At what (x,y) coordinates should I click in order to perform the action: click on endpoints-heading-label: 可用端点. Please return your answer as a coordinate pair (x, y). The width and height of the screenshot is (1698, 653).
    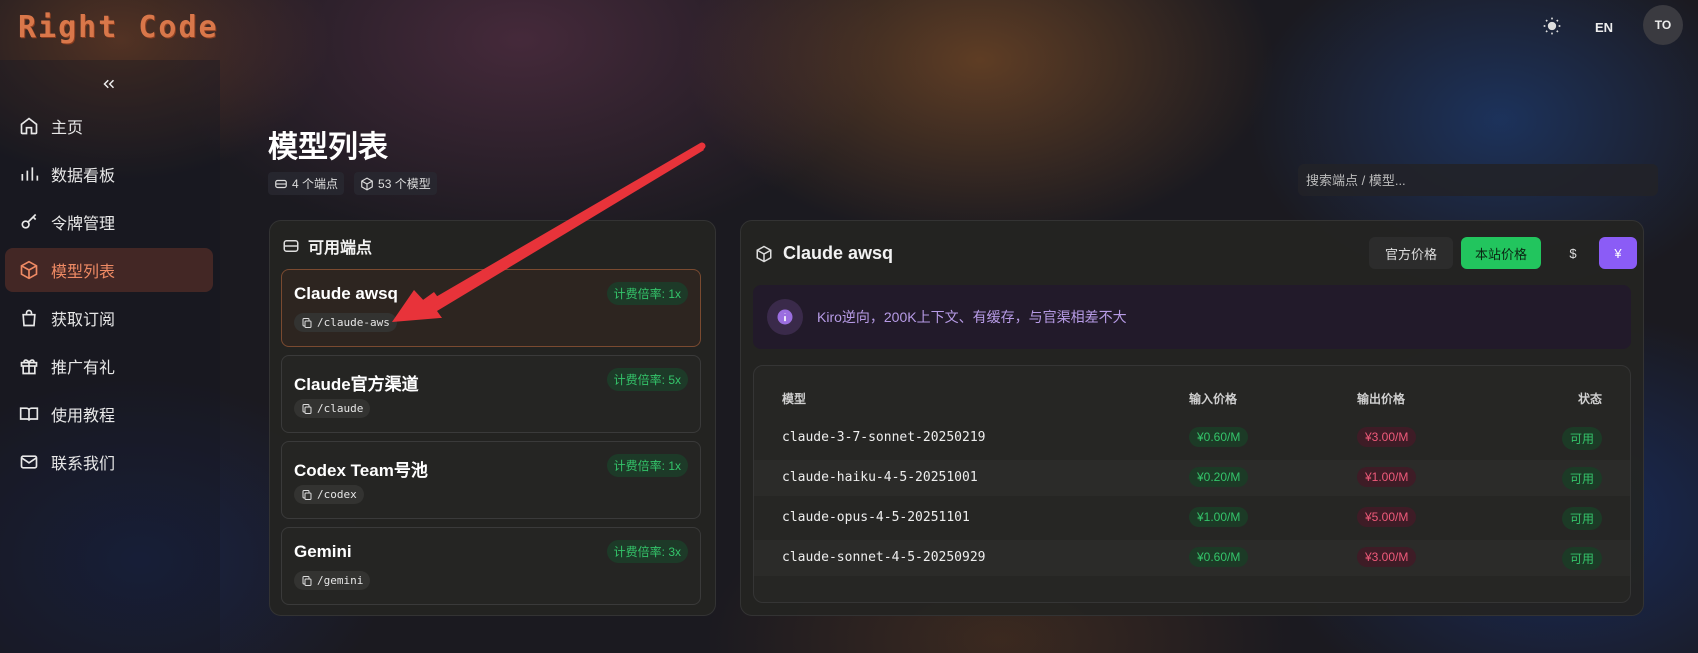
    Looking at the image, I should click on (340, 248).